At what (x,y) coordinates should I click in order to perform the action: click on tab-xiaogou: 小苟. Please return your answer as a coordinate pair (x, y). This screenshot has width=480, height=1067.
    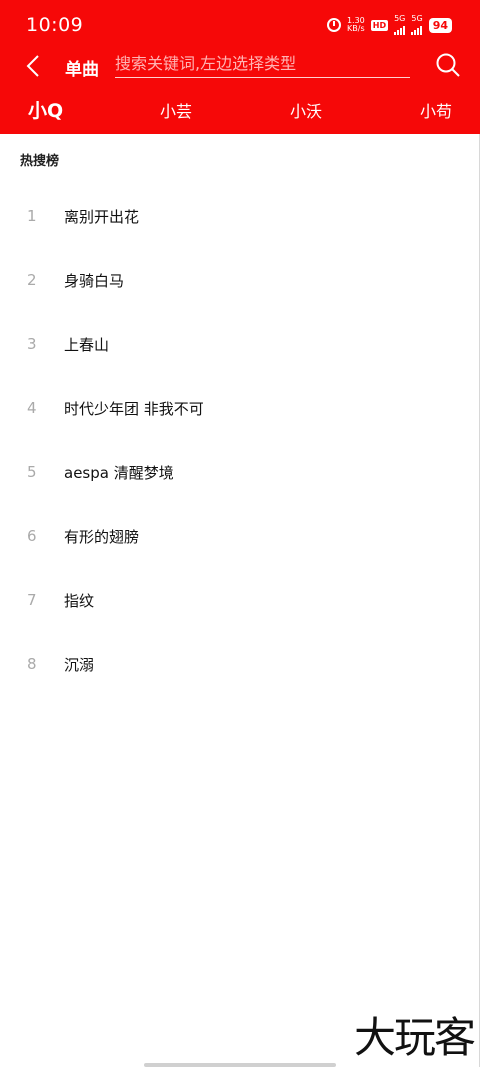
    Looking at the image, I should click on (436, 110).